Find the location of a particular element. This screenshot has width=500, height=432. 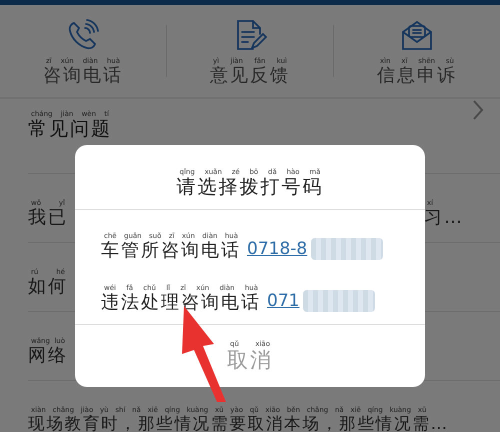

option-label: 违法处理咨询电话 is located at coordinates (181, 303).